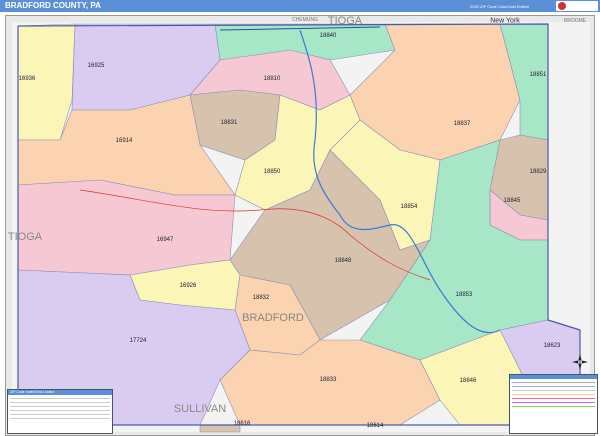 The height and width of the screenshot is (436, 600). Describe the element at coordinates (553, 404) in the screenshot. I see `map-legend` at that location.